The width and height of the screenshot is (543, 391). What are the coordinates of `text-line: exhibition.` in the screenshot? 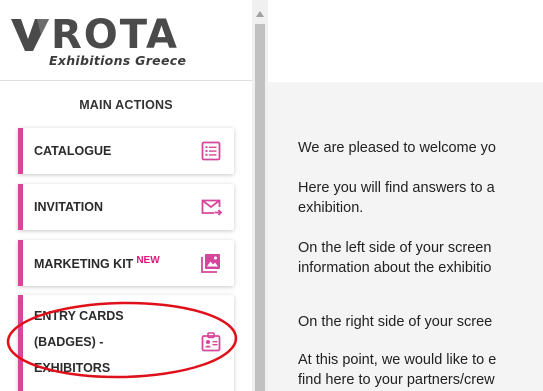 It's located at (331, 208).